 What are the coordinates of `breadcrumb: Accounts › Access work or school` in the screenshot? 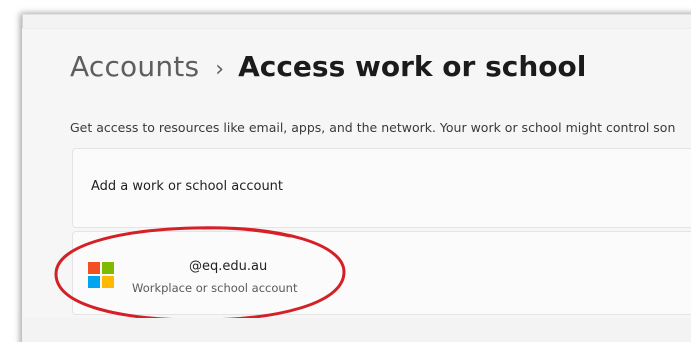 It's located at (328, 66).